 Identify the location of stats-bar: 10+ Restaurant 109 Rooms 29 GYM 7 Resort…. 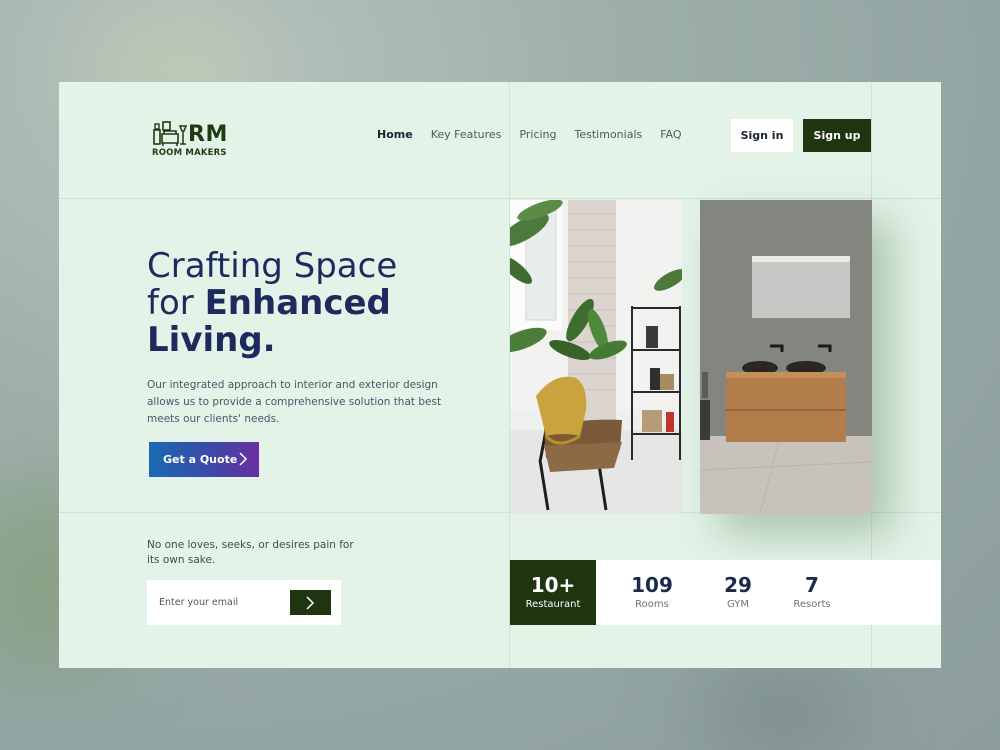
(725, 592).